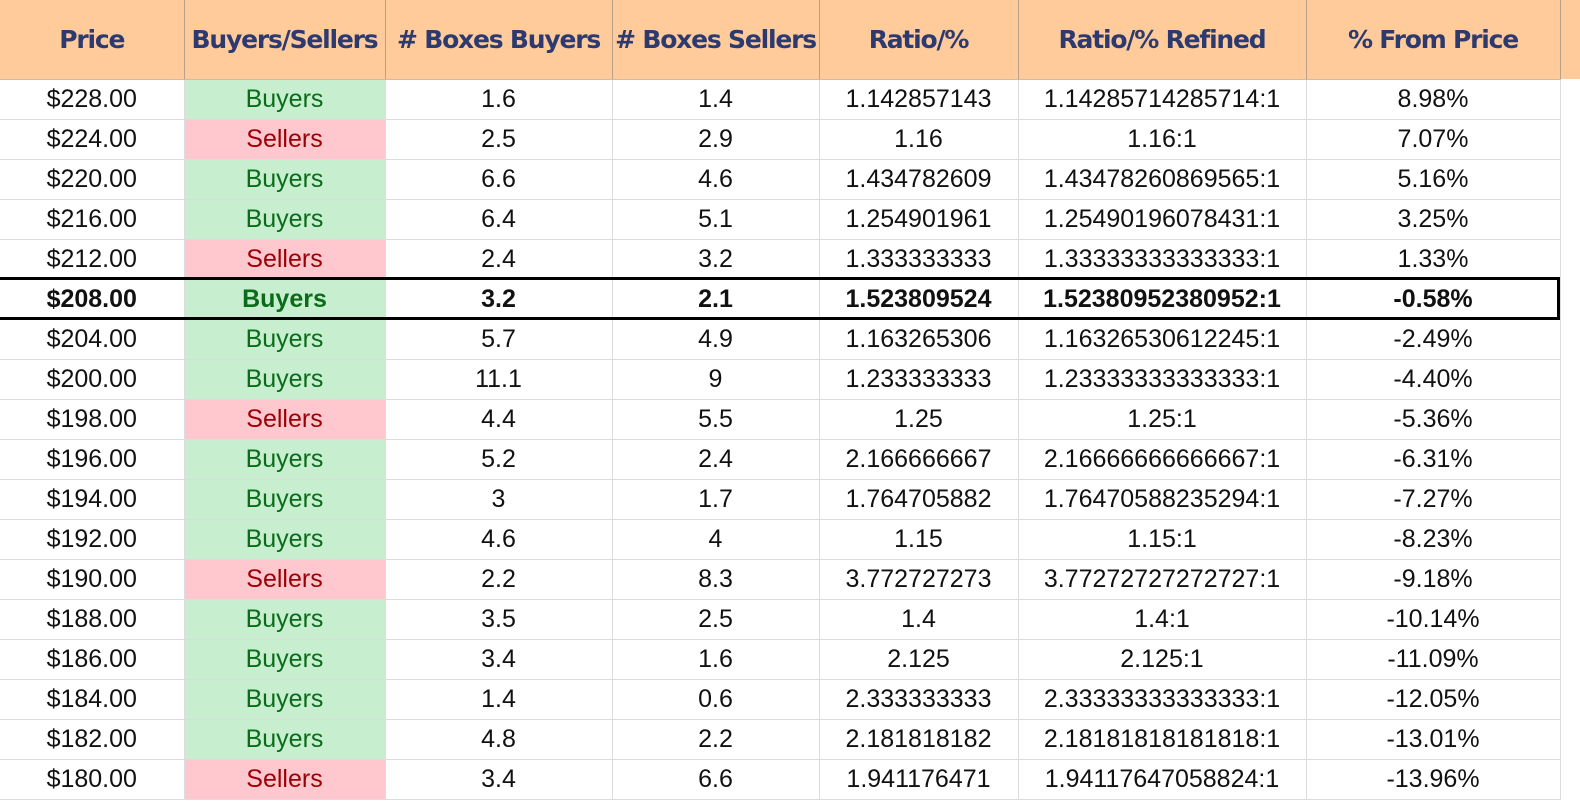 Image resolution: width=1580 pixels, height=804 pixels. What do you see at coordinates (92, 699) in the screenshot?
I see `price-cell: $184.00` at bounding box center [92, 699].